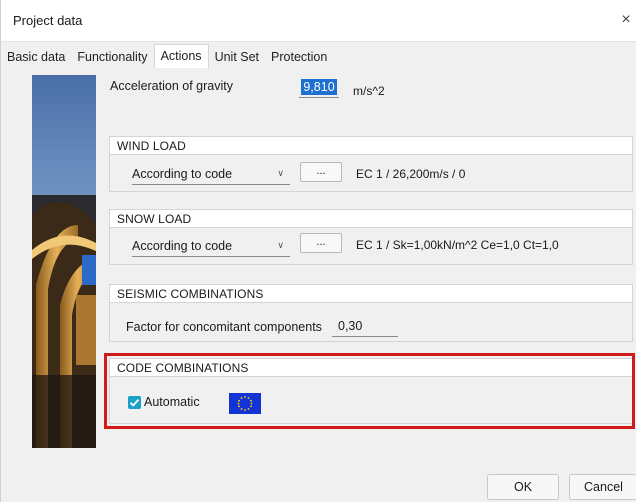 This screenshot has height=502, width=636. I want to click on gravity-unit: m/s^2, so click(369, 91).